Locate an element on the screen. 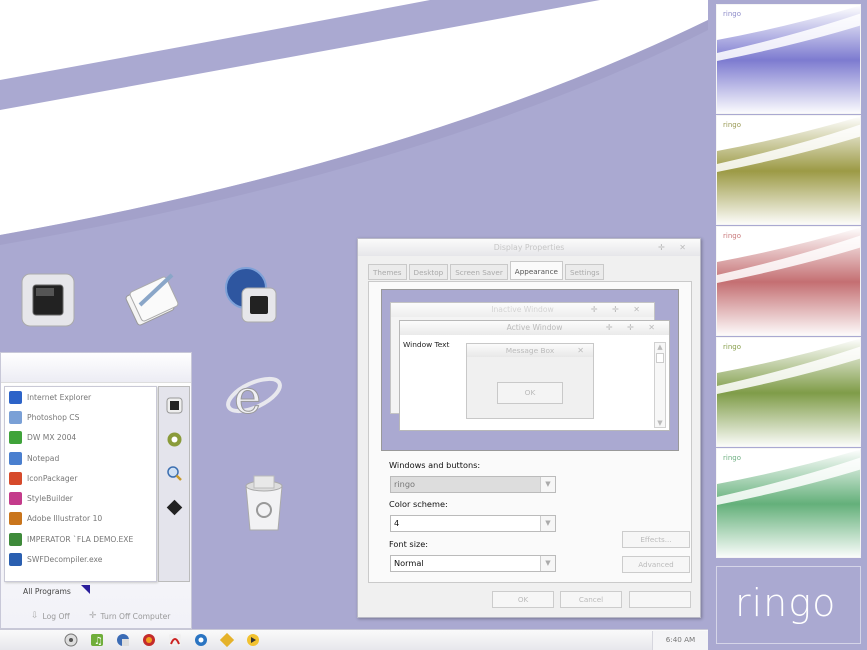 The width and height of the screenshot is (867, 650). all-programs-arrow-icon is located at coordinates (85, 589).